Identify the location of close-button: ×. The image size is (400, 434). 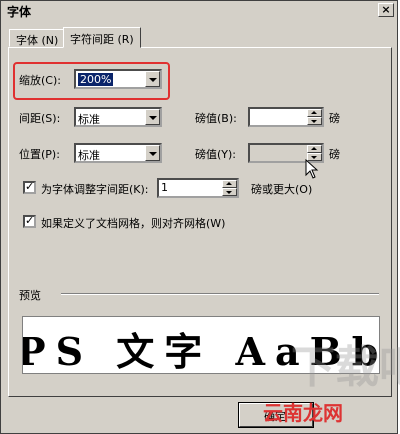
(386, 10).